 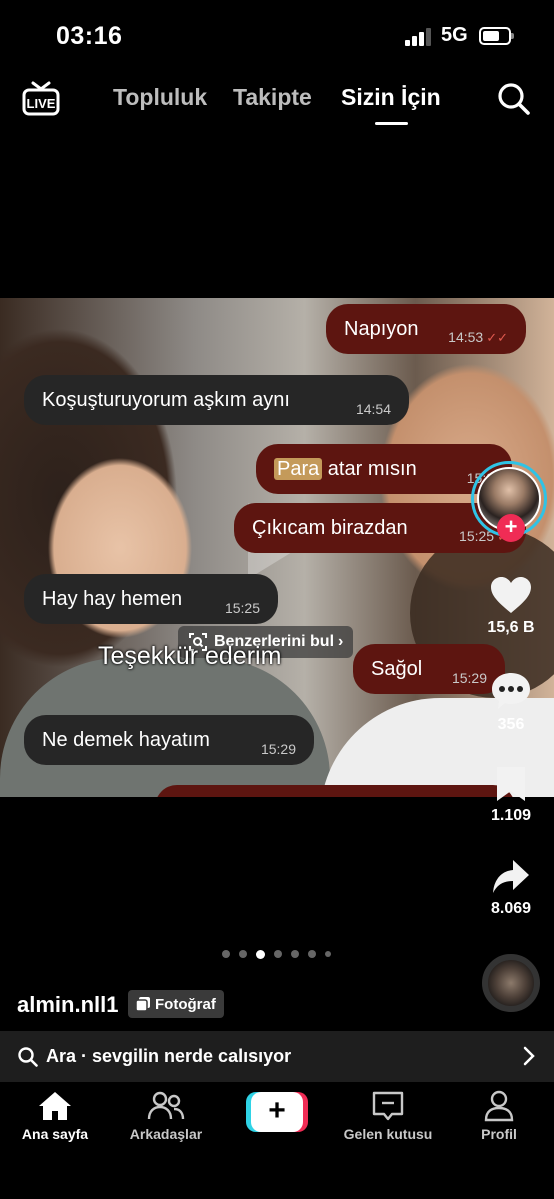 What do you see at coordinates (511, 627) in the screenshot?
I see `like-count: 15,6 B` at bounding box center [511, 627].